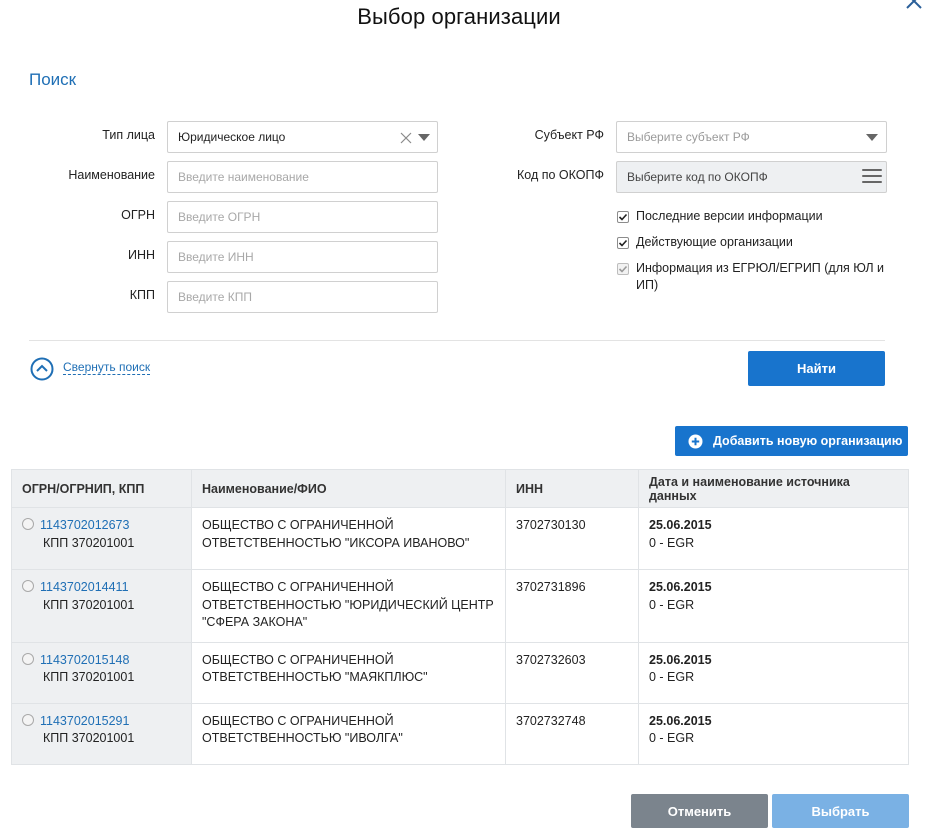 The width and height of the screenshot is (935, 834). What do you see at coordinates (572, 733) in the screenshot?
I see `inn-cell: 3702732748` at bounding box center [572, 733].